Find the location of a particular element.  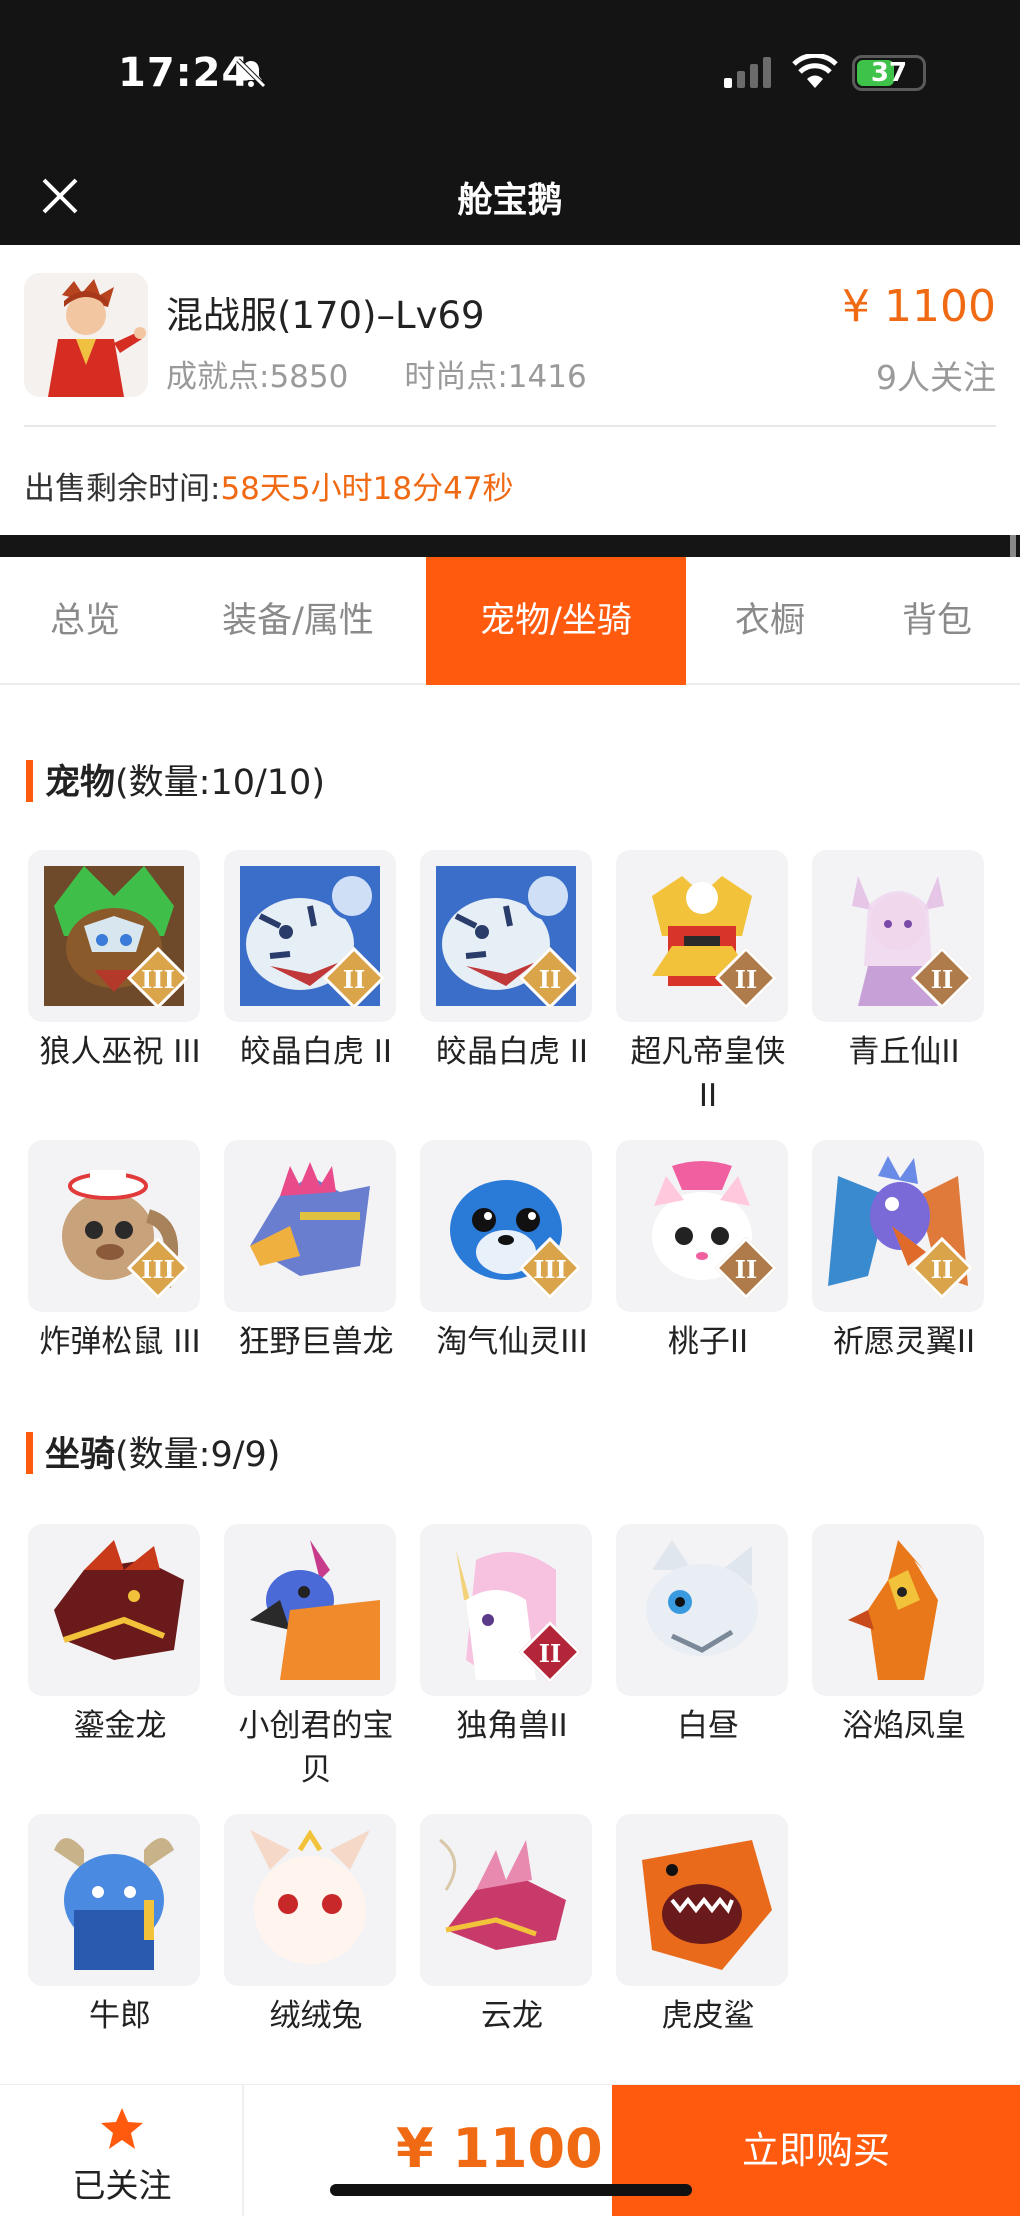

bottom-action-bar: 已关注 ¥ 1100 立即购买 is located at coordinates (510, 2150).